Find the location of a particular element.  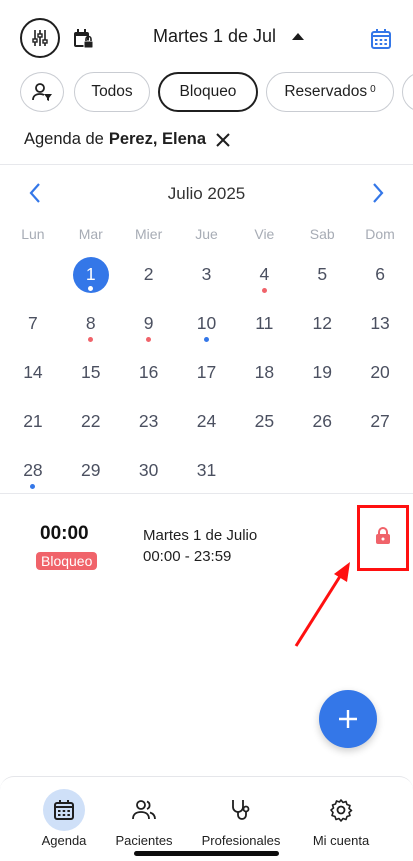

weekday-label: Jue is located at coordinates (206, 234).